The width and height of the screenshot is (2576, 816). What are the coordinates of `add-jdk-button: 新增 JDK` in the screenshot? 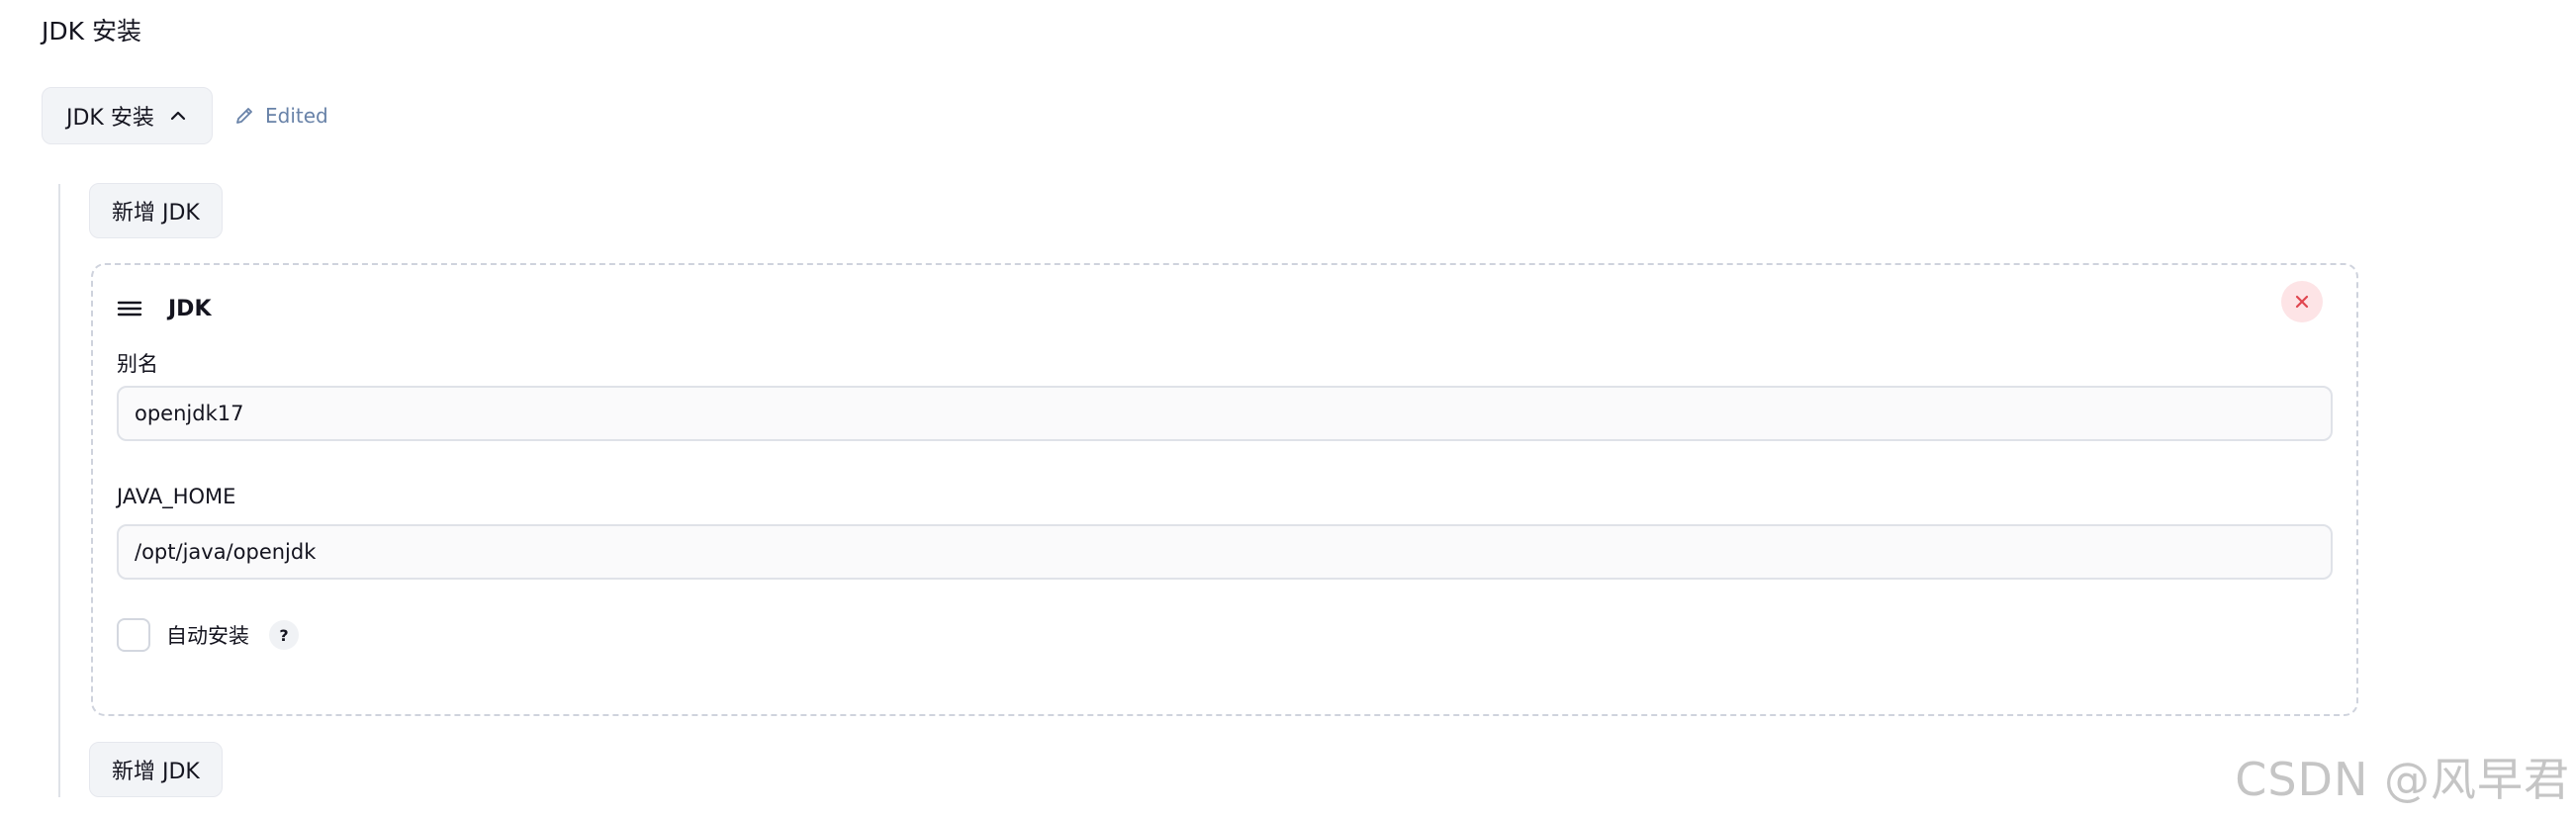 It's located at (156, 210).